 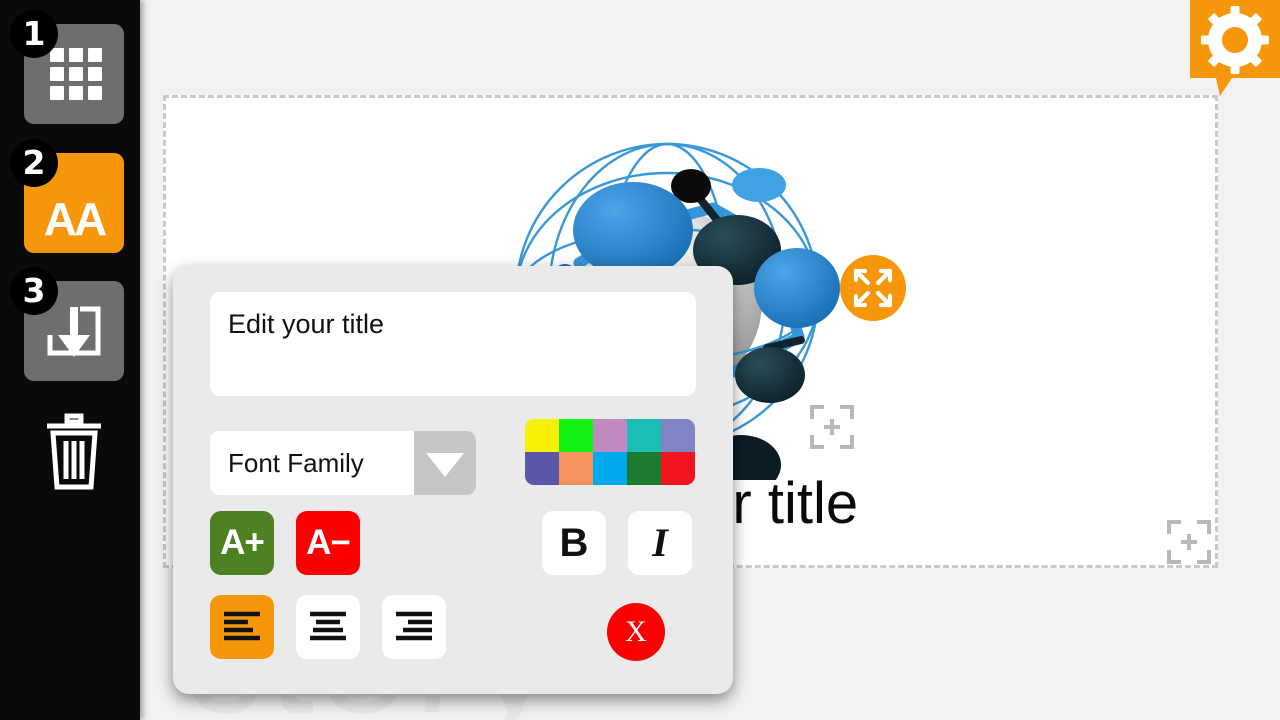 I want to click on palette-swatch-teal, so click(x=644, y=435).